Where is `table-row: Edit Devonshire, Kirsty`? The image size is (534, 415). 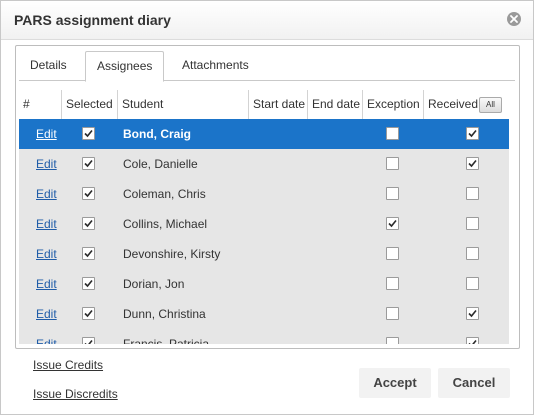
table-row: Edit Devonshire, Kirsty is located at coordinates (264, 254).